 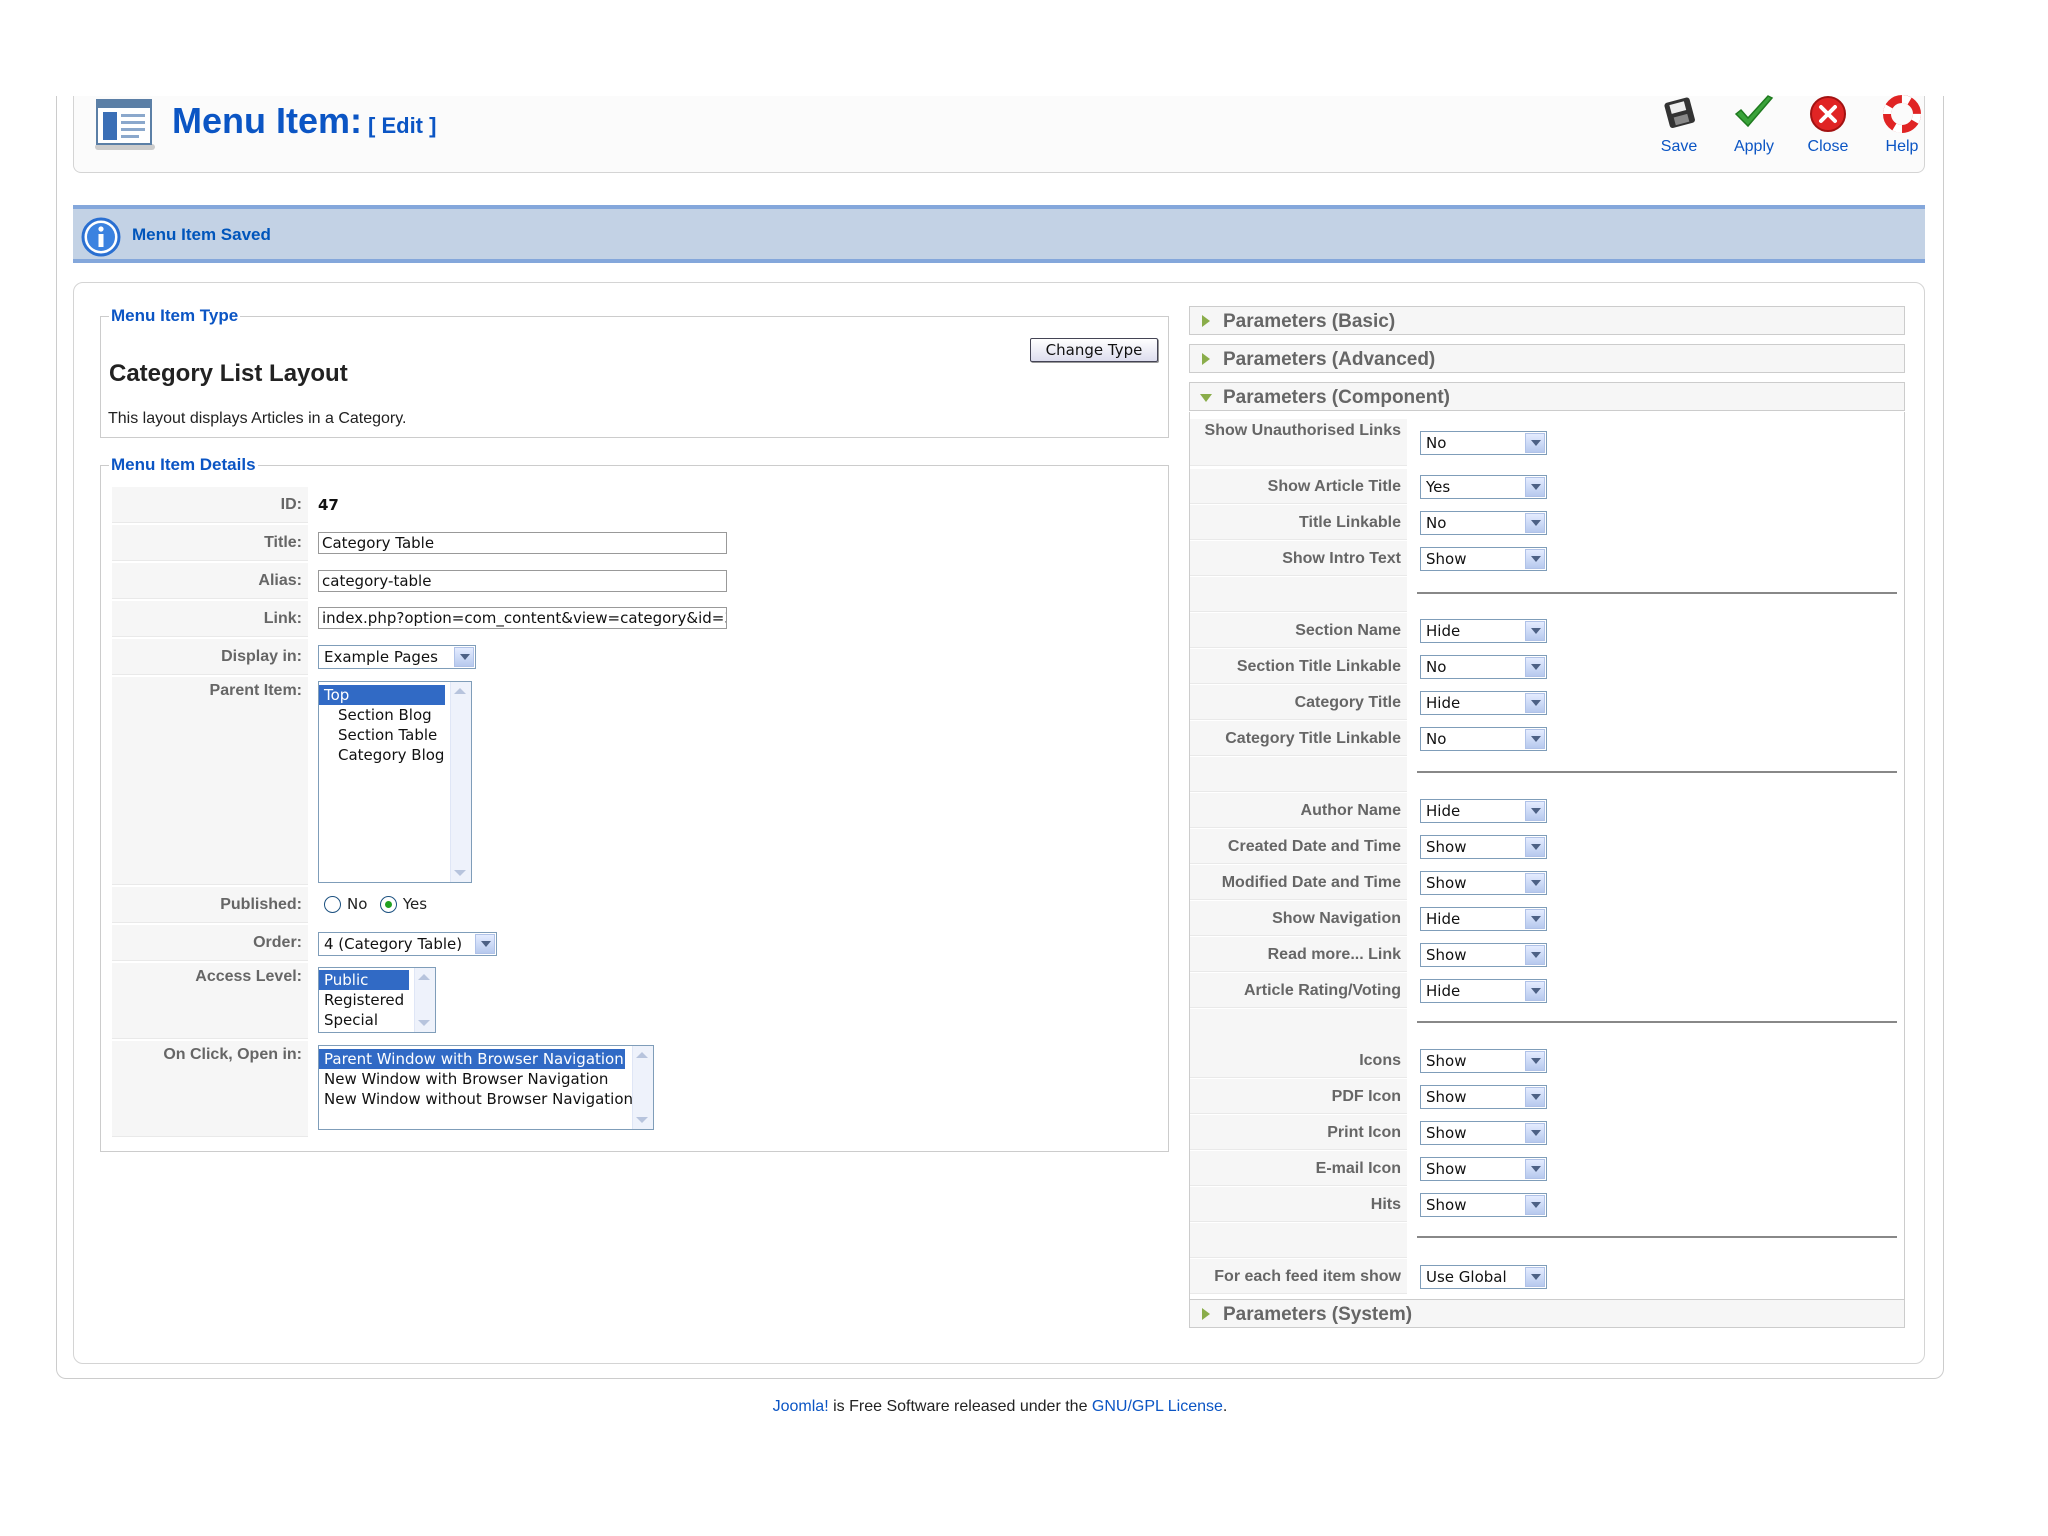 What do you see at coordinates (1329, 359) in the screenshot?
I see `parameters-advanced-title: Parameters (Advanced)` at bounding box center [1329, 359].